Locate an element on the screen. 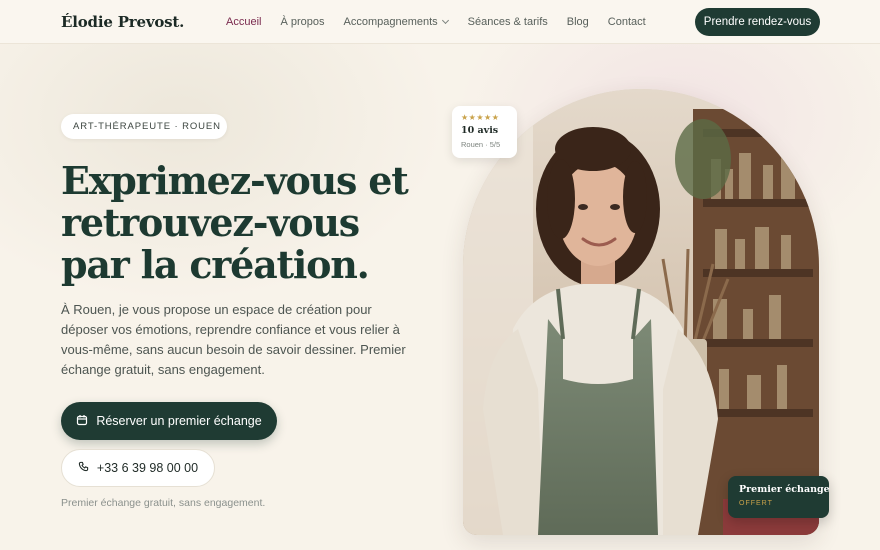 The width and height of the screenshot is (880, 550). chevron-down-icon is located at coordinates (445, 20).